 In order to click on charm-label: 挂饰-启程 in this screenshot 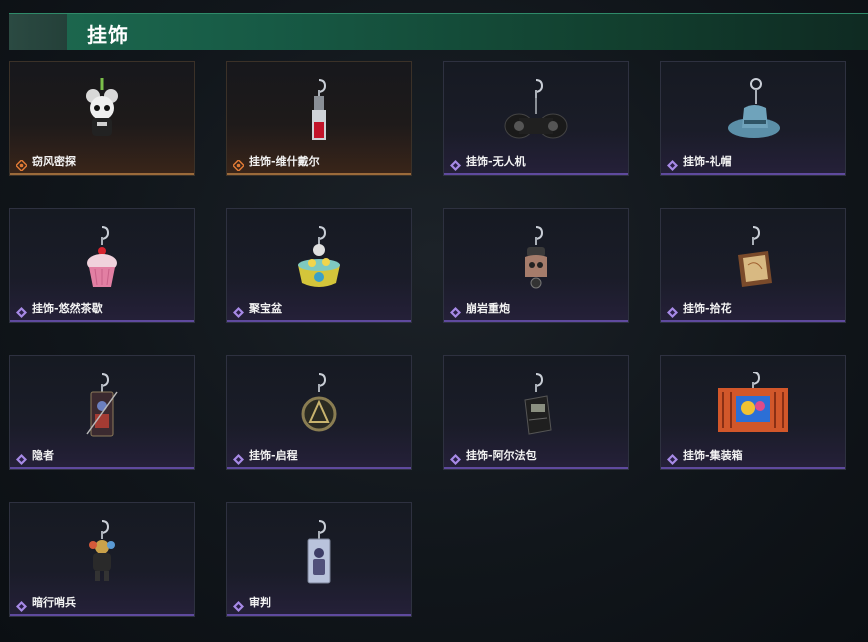, I will do `click(273, 455)`.